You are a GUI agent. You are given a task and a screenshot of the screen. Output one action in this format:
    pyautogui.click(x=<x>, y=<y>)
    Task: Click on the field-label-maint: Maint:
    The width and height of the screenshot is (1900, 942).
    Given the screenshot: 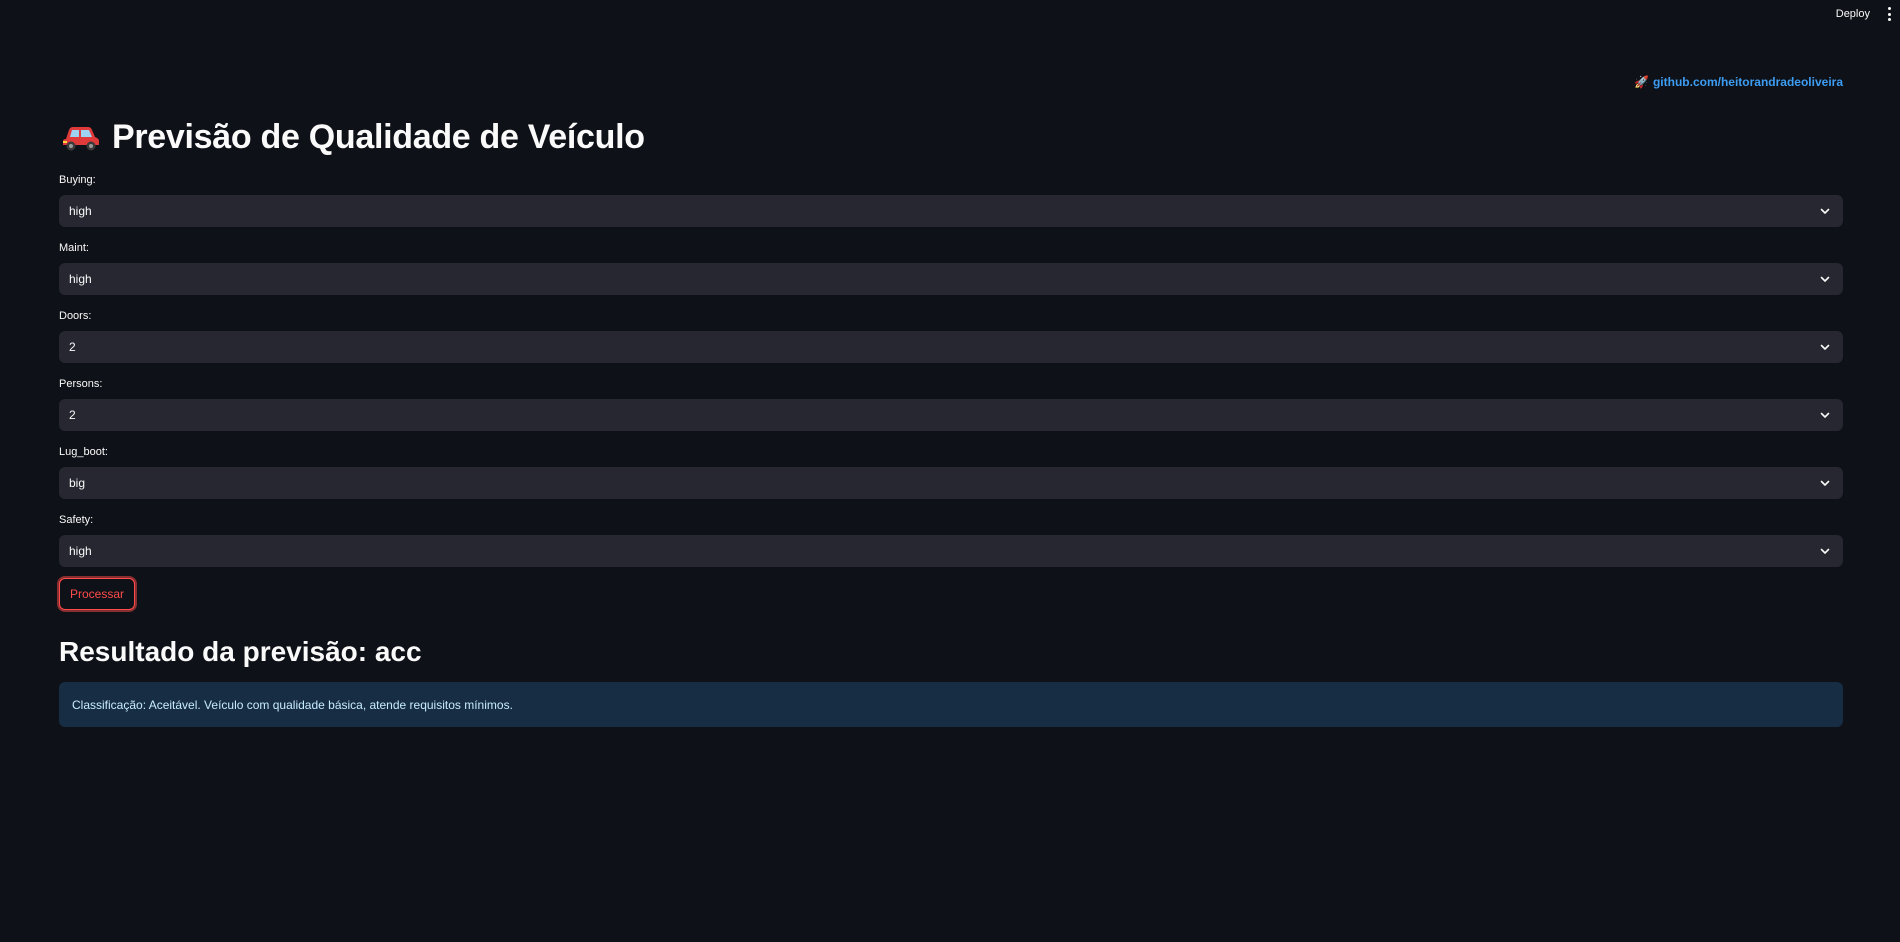 What is the action you would take?
    pyautogui.click(x=74, y=248)
    